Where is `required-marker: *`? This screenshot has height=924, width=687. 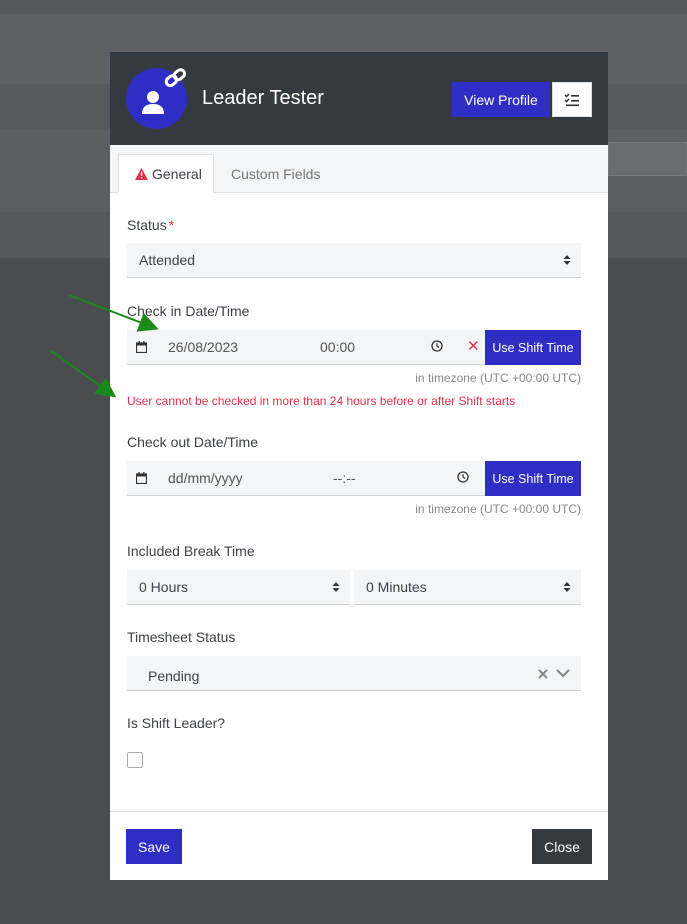 required-marker: * is located at coordinates (171, 225).